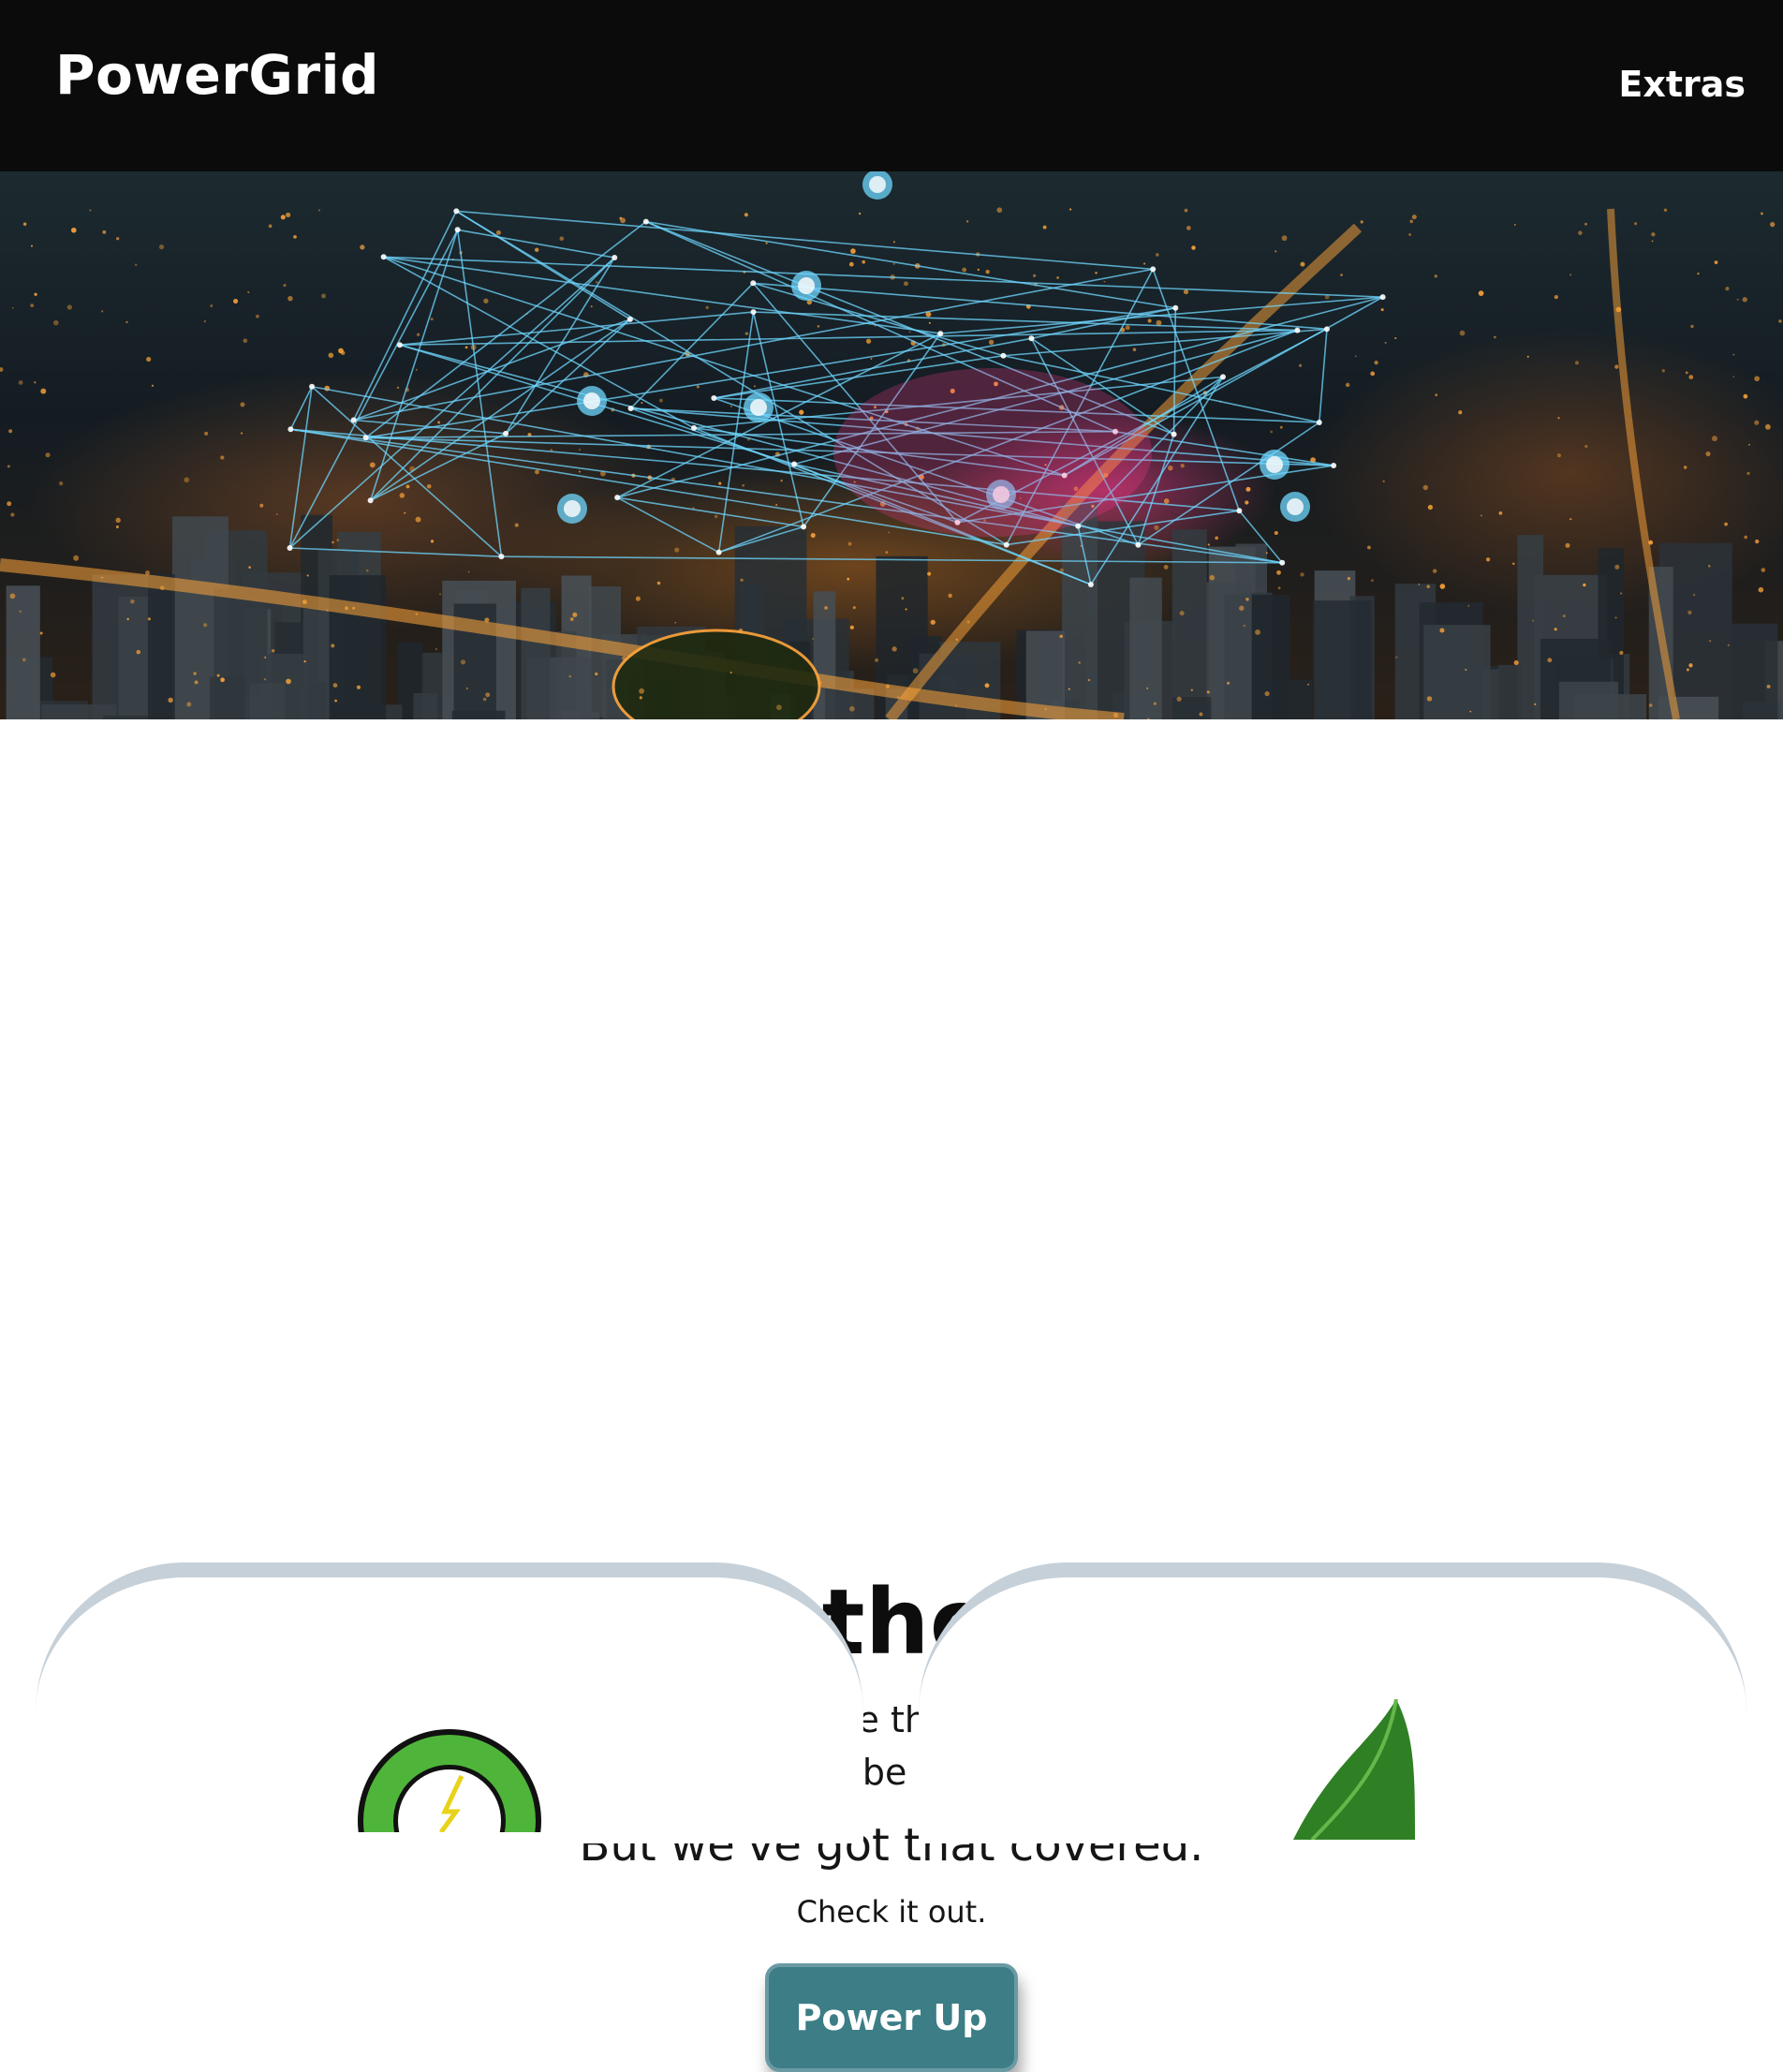 The image size is (1783, 2072). I want to click on brand-logo: PowerGrid, so click(217, 75).